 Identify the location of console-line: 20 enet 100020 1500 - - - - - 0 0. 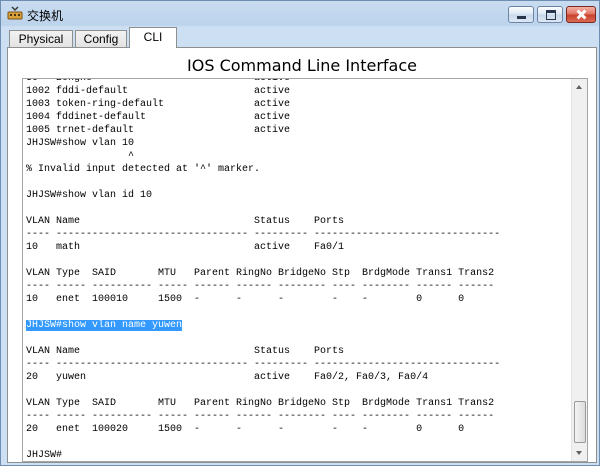
(296, 429).